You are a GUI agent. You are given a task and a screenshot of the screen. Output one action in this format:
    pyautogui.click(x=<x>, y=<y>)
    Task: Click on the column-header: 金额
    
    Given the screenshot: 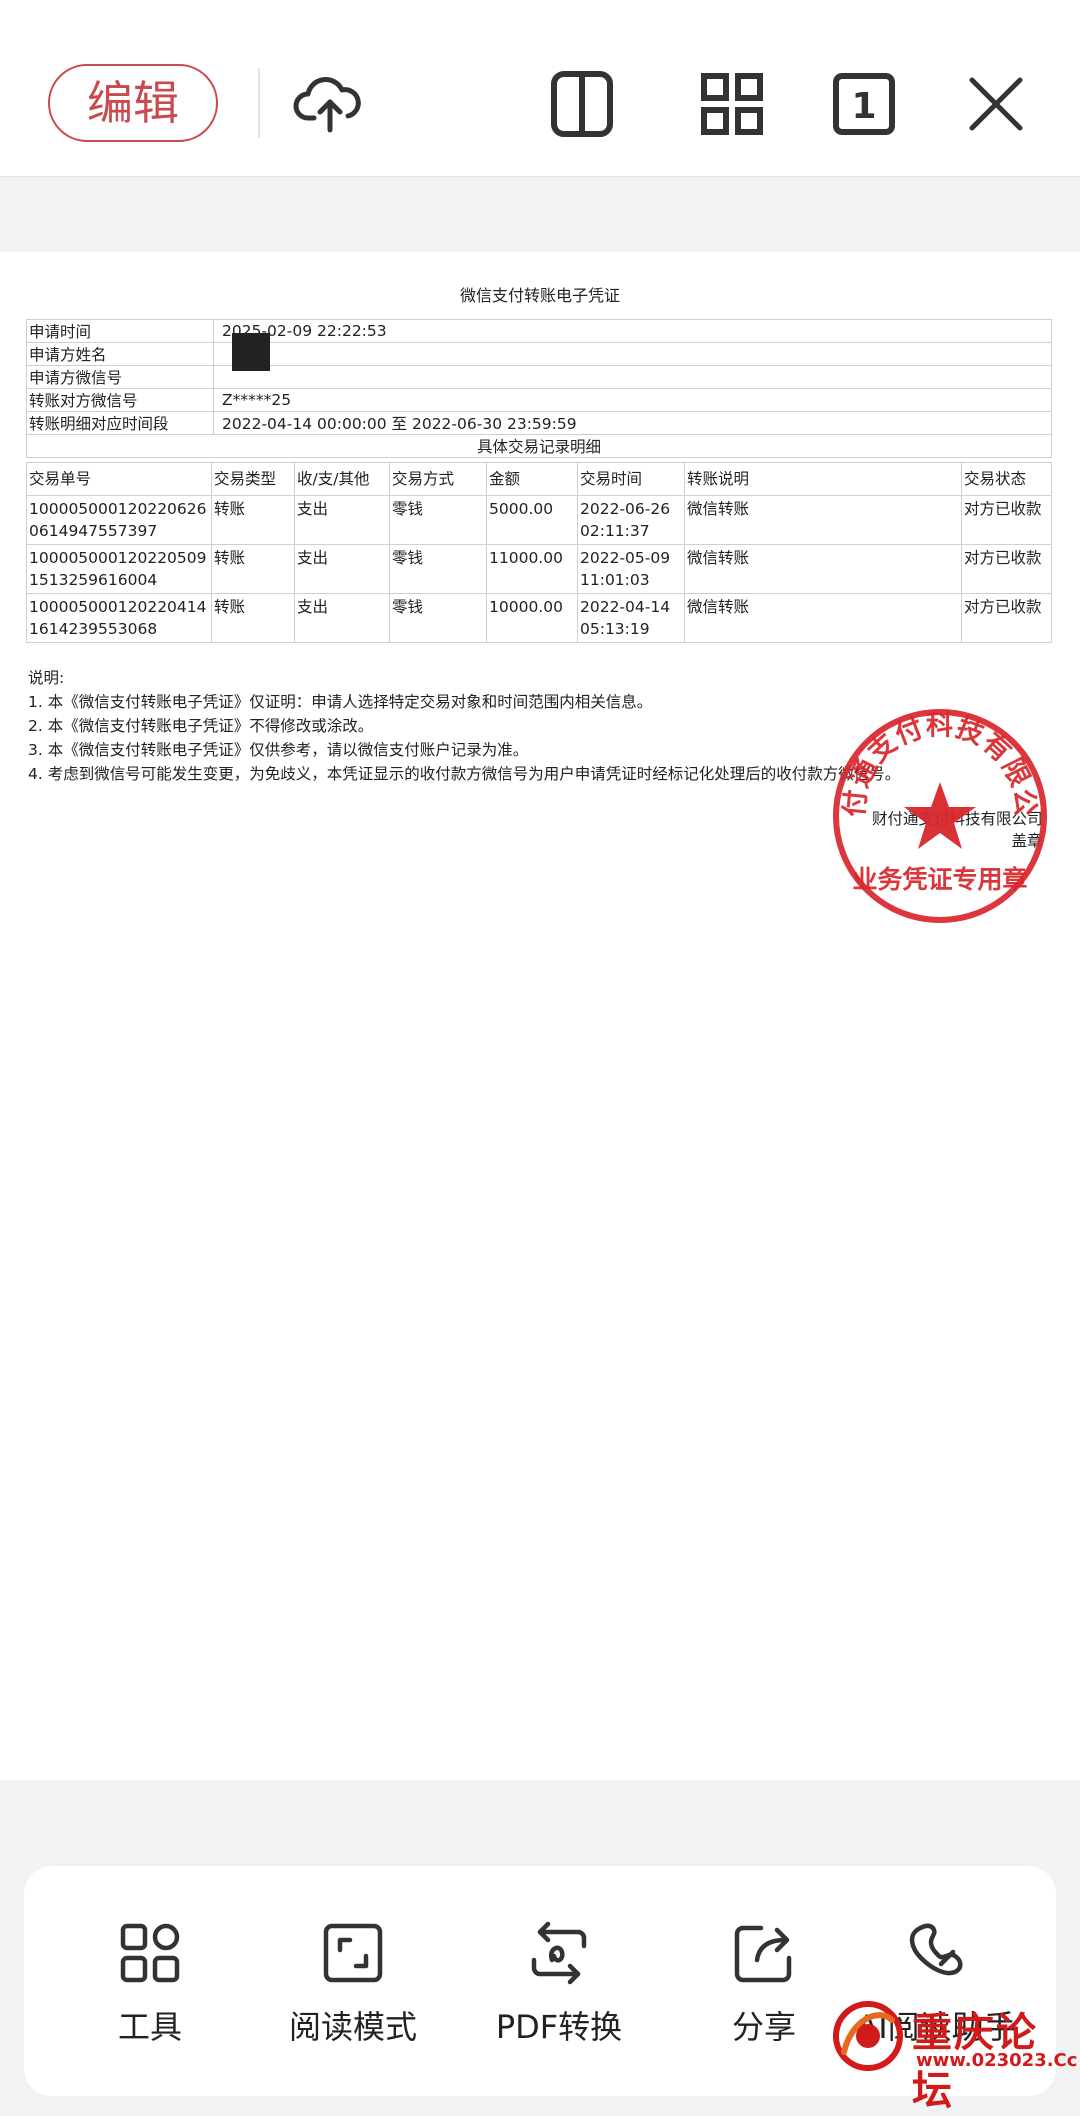 What is the action you would take?
    pyautogui.click(x=532, y=479)
    